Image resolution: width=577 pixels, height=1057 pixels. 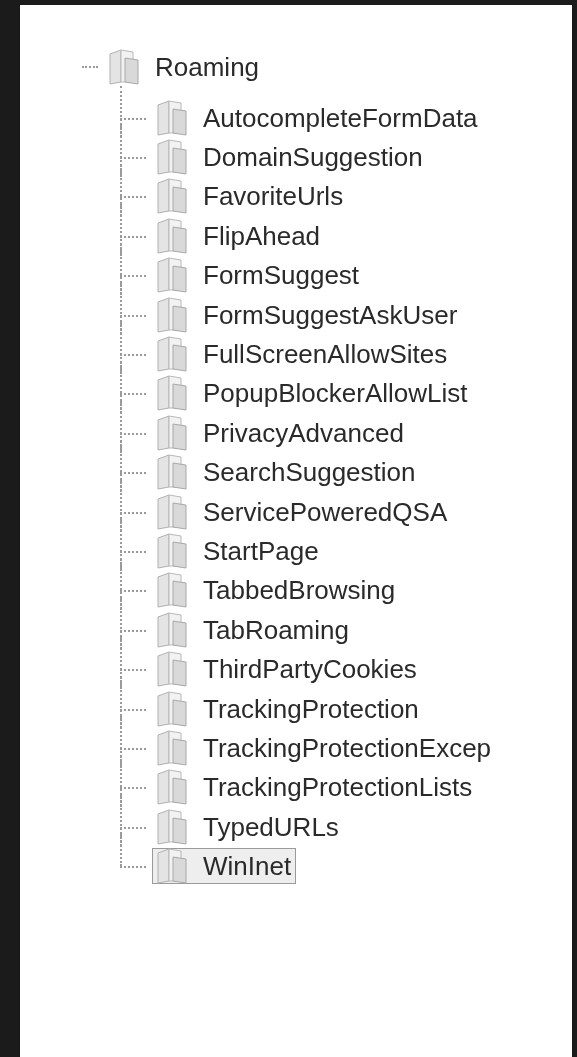 What do you see at coordinates (280, 432) in the screenshot?
I see `folder-label: PrivacyAdvanced` at bounding box center [280, 432].